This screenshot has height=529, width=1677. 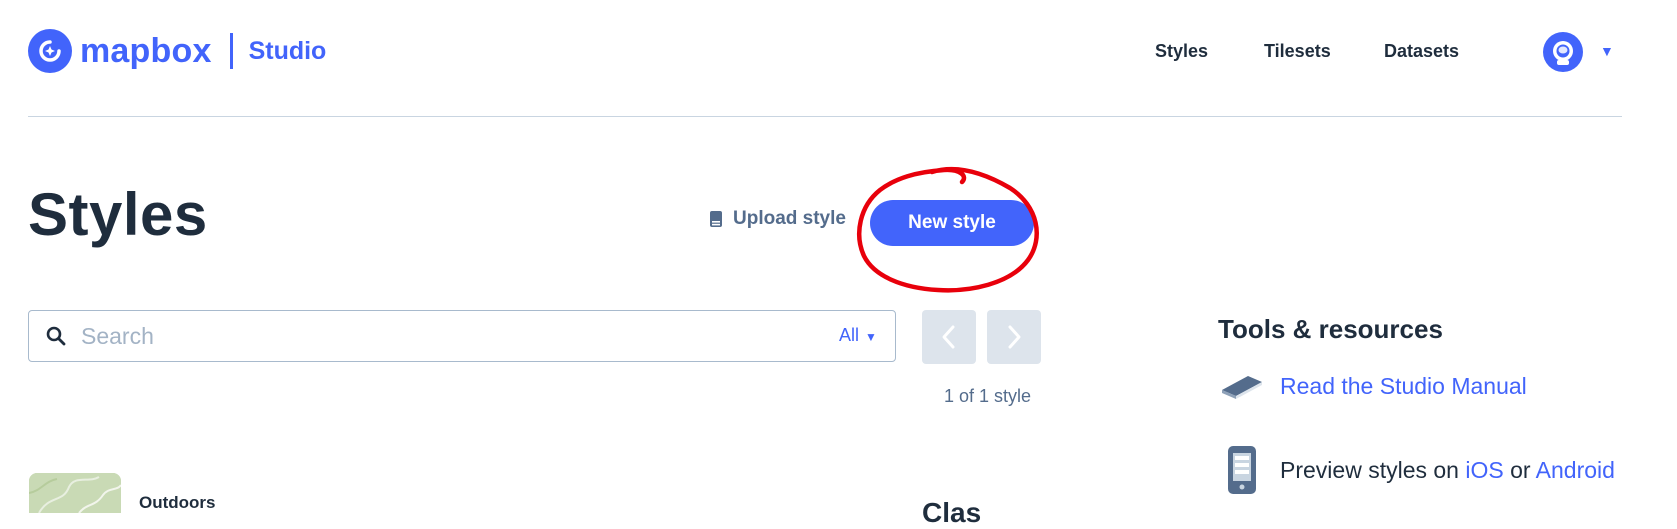 What do you see at coordinates (1242, 470) in the screenshot?
I see `phone-icon` at bounding box center [1242, 470].